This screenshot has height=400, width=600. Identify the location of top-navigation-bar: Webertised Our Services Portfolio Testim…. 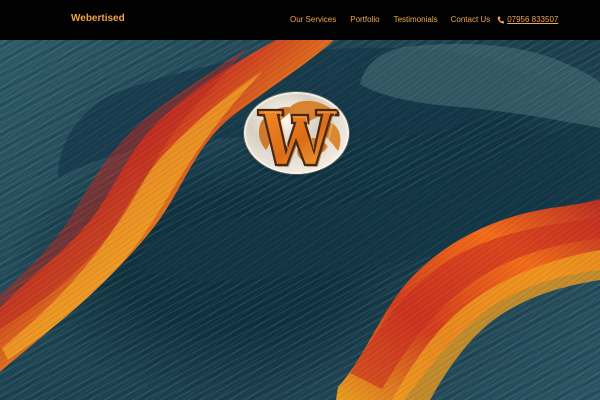
(300, 20).